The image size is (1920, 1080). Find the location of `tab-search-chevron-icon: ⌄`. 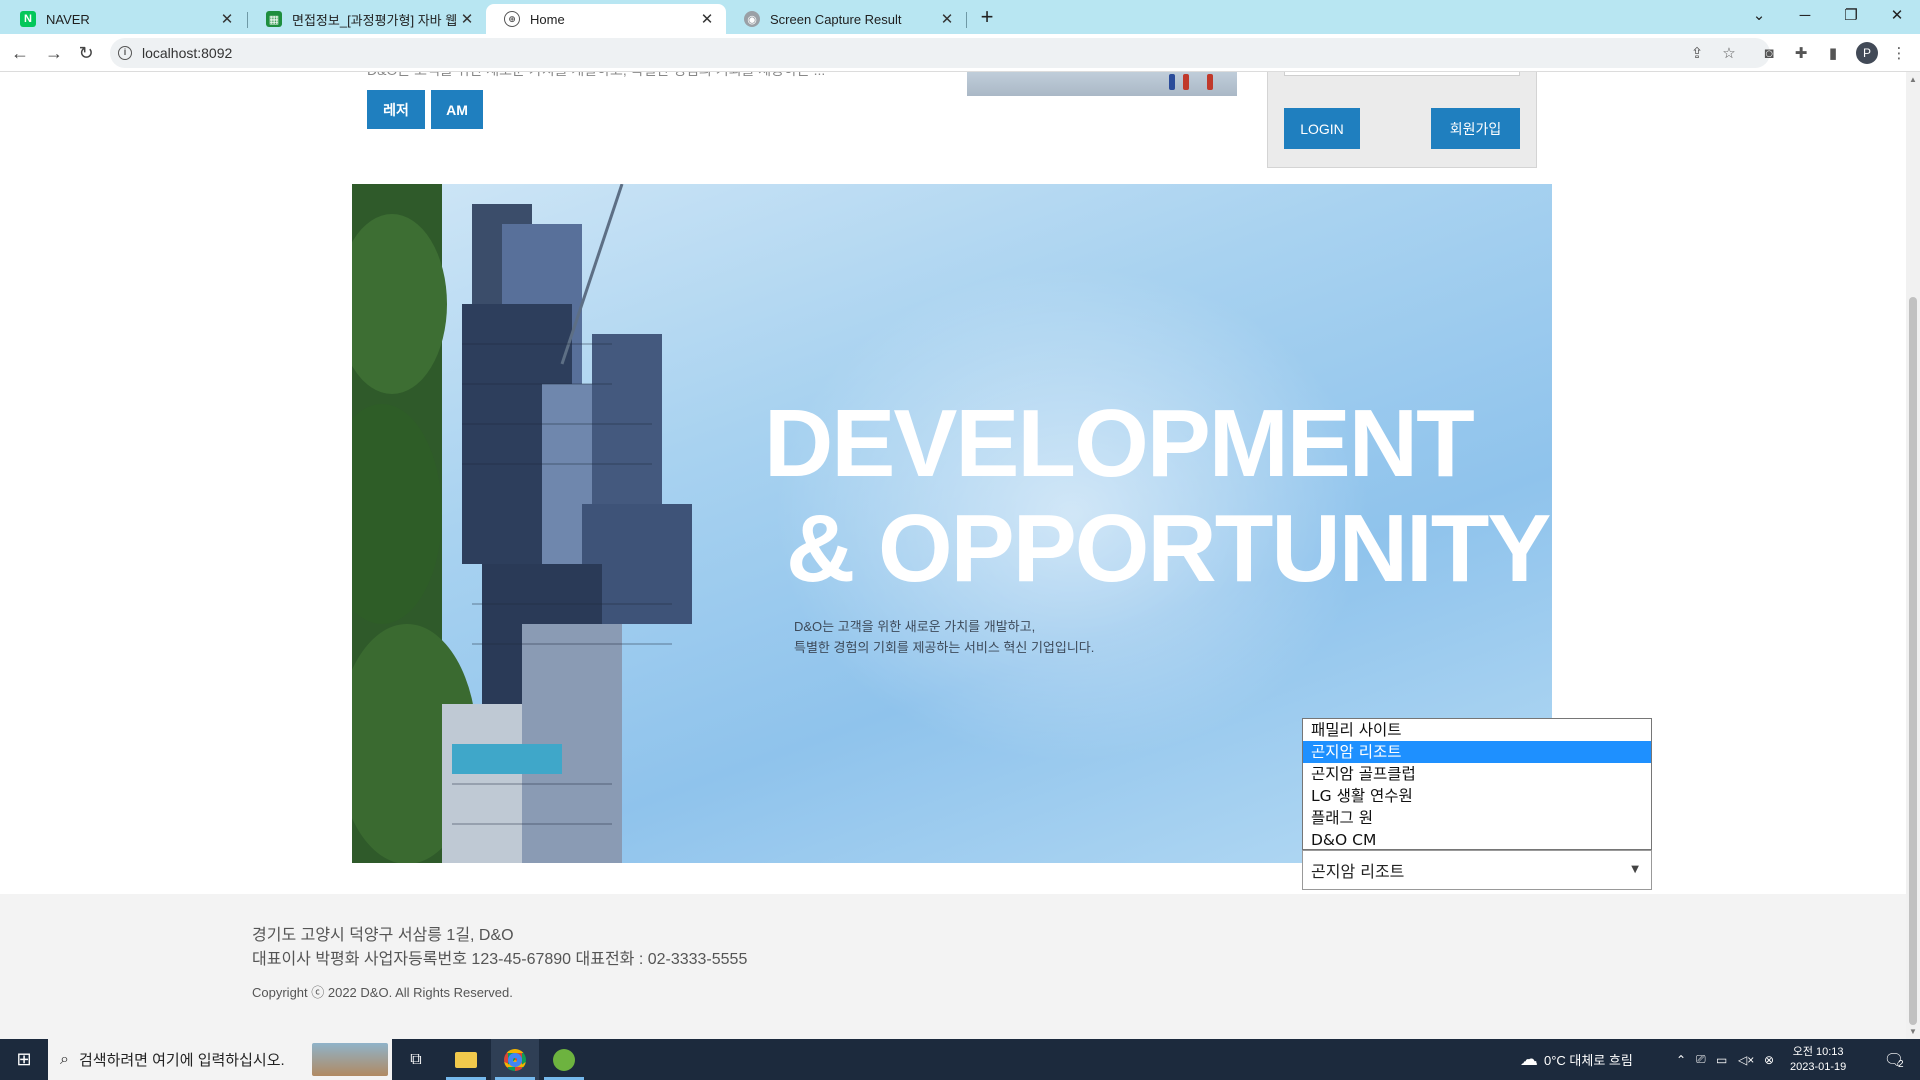

tab-search-chevron-icon: ⌄ is located at coordinates (1759, 15).